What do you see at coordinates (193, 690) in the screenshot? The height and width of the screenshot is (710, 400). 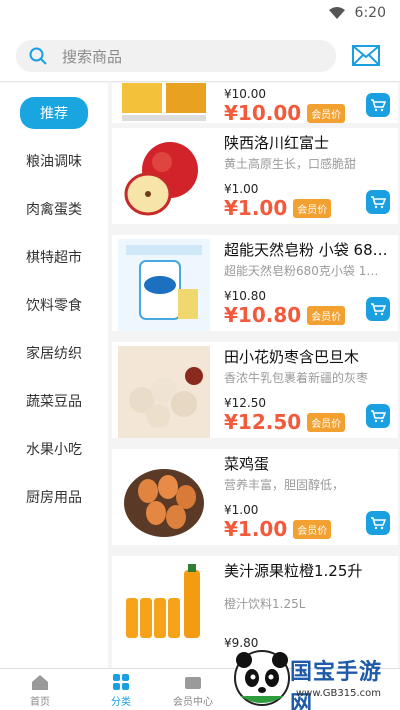 I see `tab-member: 会员中心` at bounding box center [193, 690].